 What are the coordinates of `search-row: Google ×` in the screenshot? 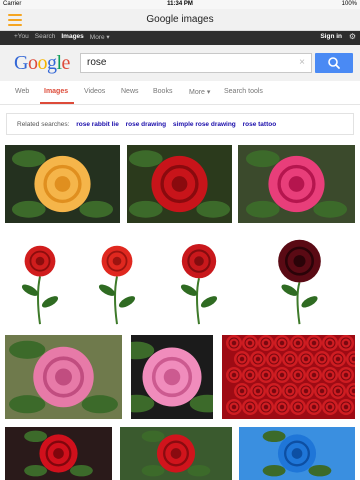 It's located at (180, 63).